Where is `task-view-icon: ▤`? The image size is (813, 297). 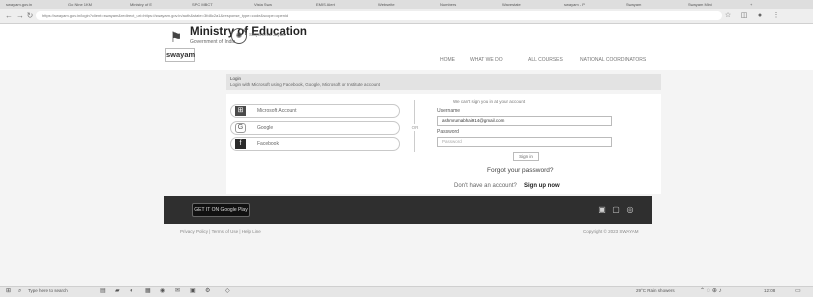
task-view-icon: ▤ is located at coordinates (103, 291).